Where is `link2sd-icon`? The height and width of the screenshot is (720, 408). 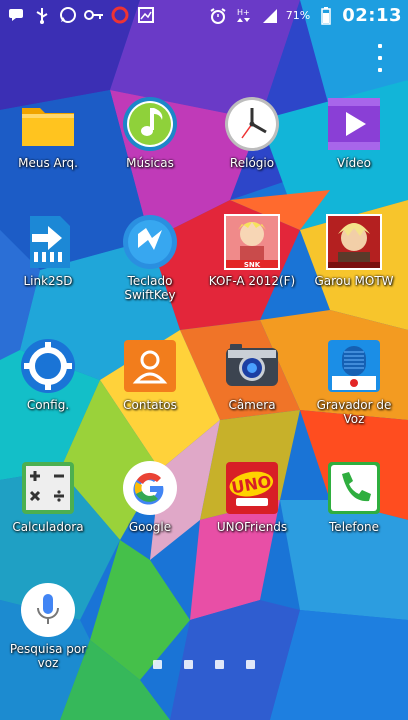 link2sd-icon is located at coordinates (48, 242).